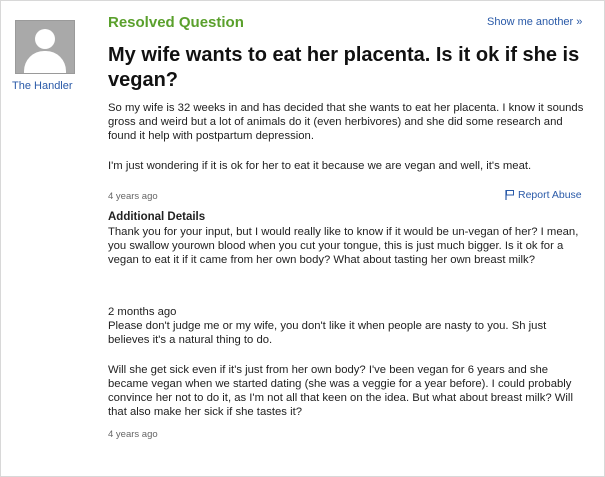 The image size is (605, 477). What do you see at coordinates (157, 217) in the screenshot?
I see `additional-details-heading: Additional Details` at bounding box center [157, 217].